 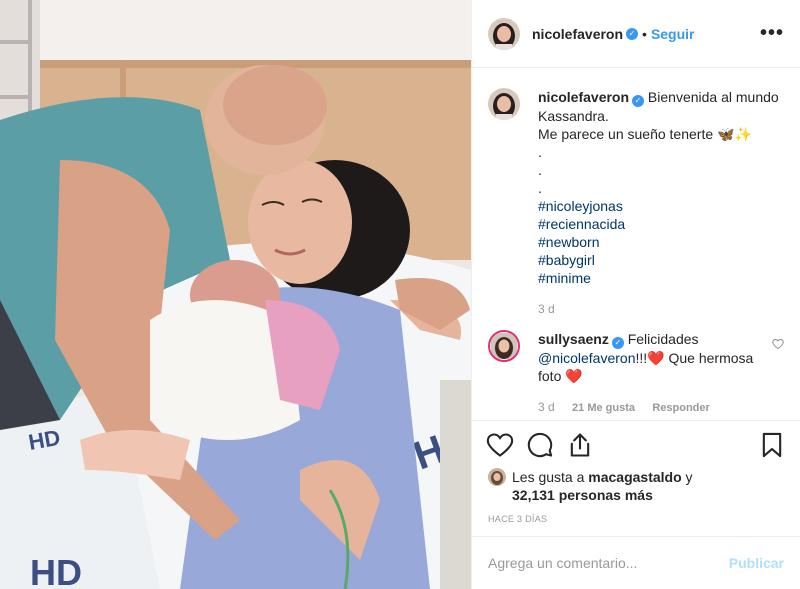 I want to click on add-comment-bar: Publicar, so click(x=636, y=562).